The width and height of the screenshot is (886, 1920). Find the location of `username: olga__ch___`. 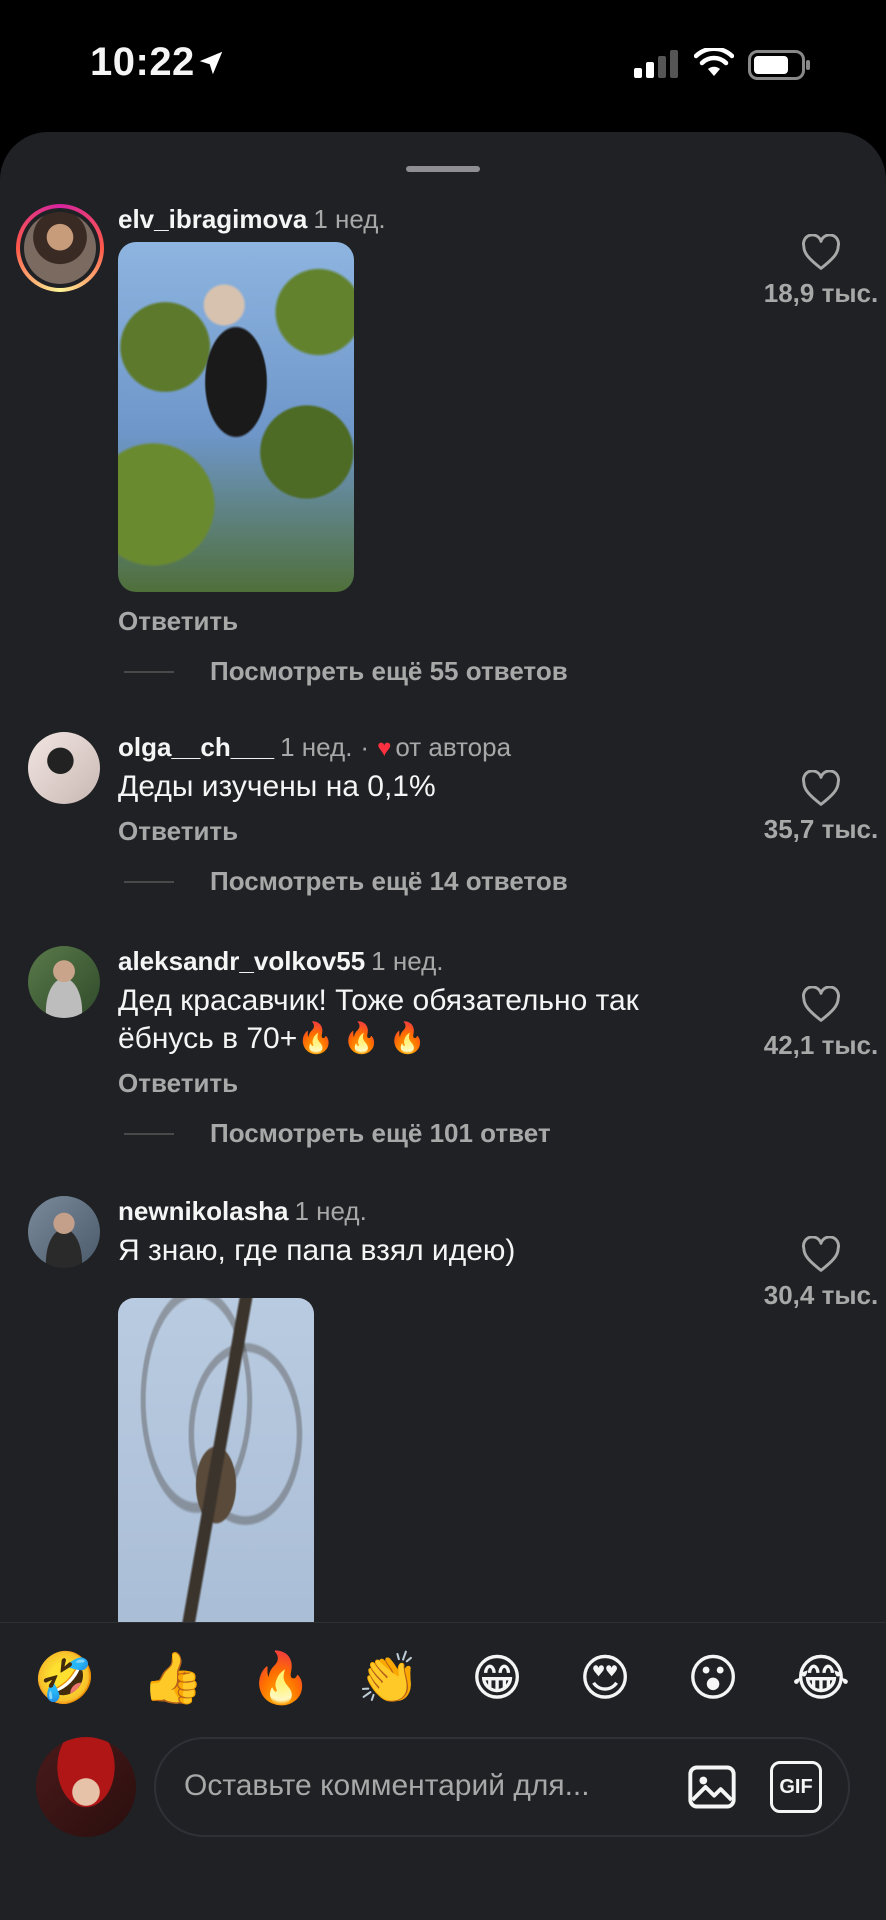

username: olga__ch___ is located at coordinates (196, 747).